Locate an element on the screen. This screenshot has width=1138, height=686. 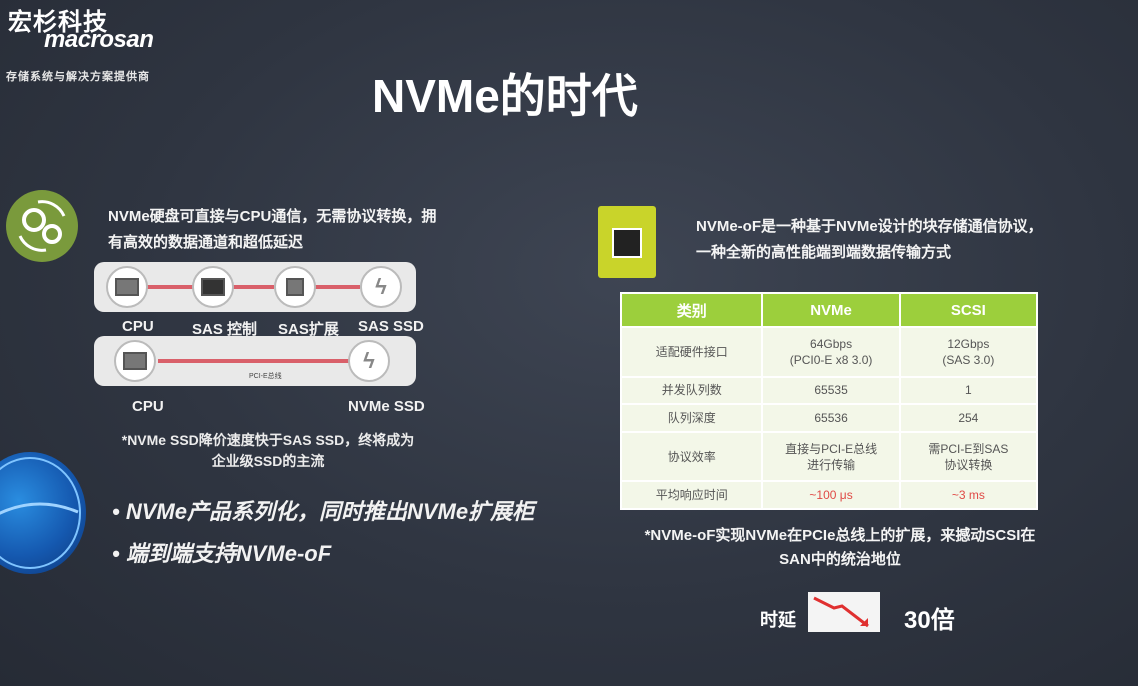
table-cell: 12Gbps (SAS 3.0) is located at coordinates (968, 352).